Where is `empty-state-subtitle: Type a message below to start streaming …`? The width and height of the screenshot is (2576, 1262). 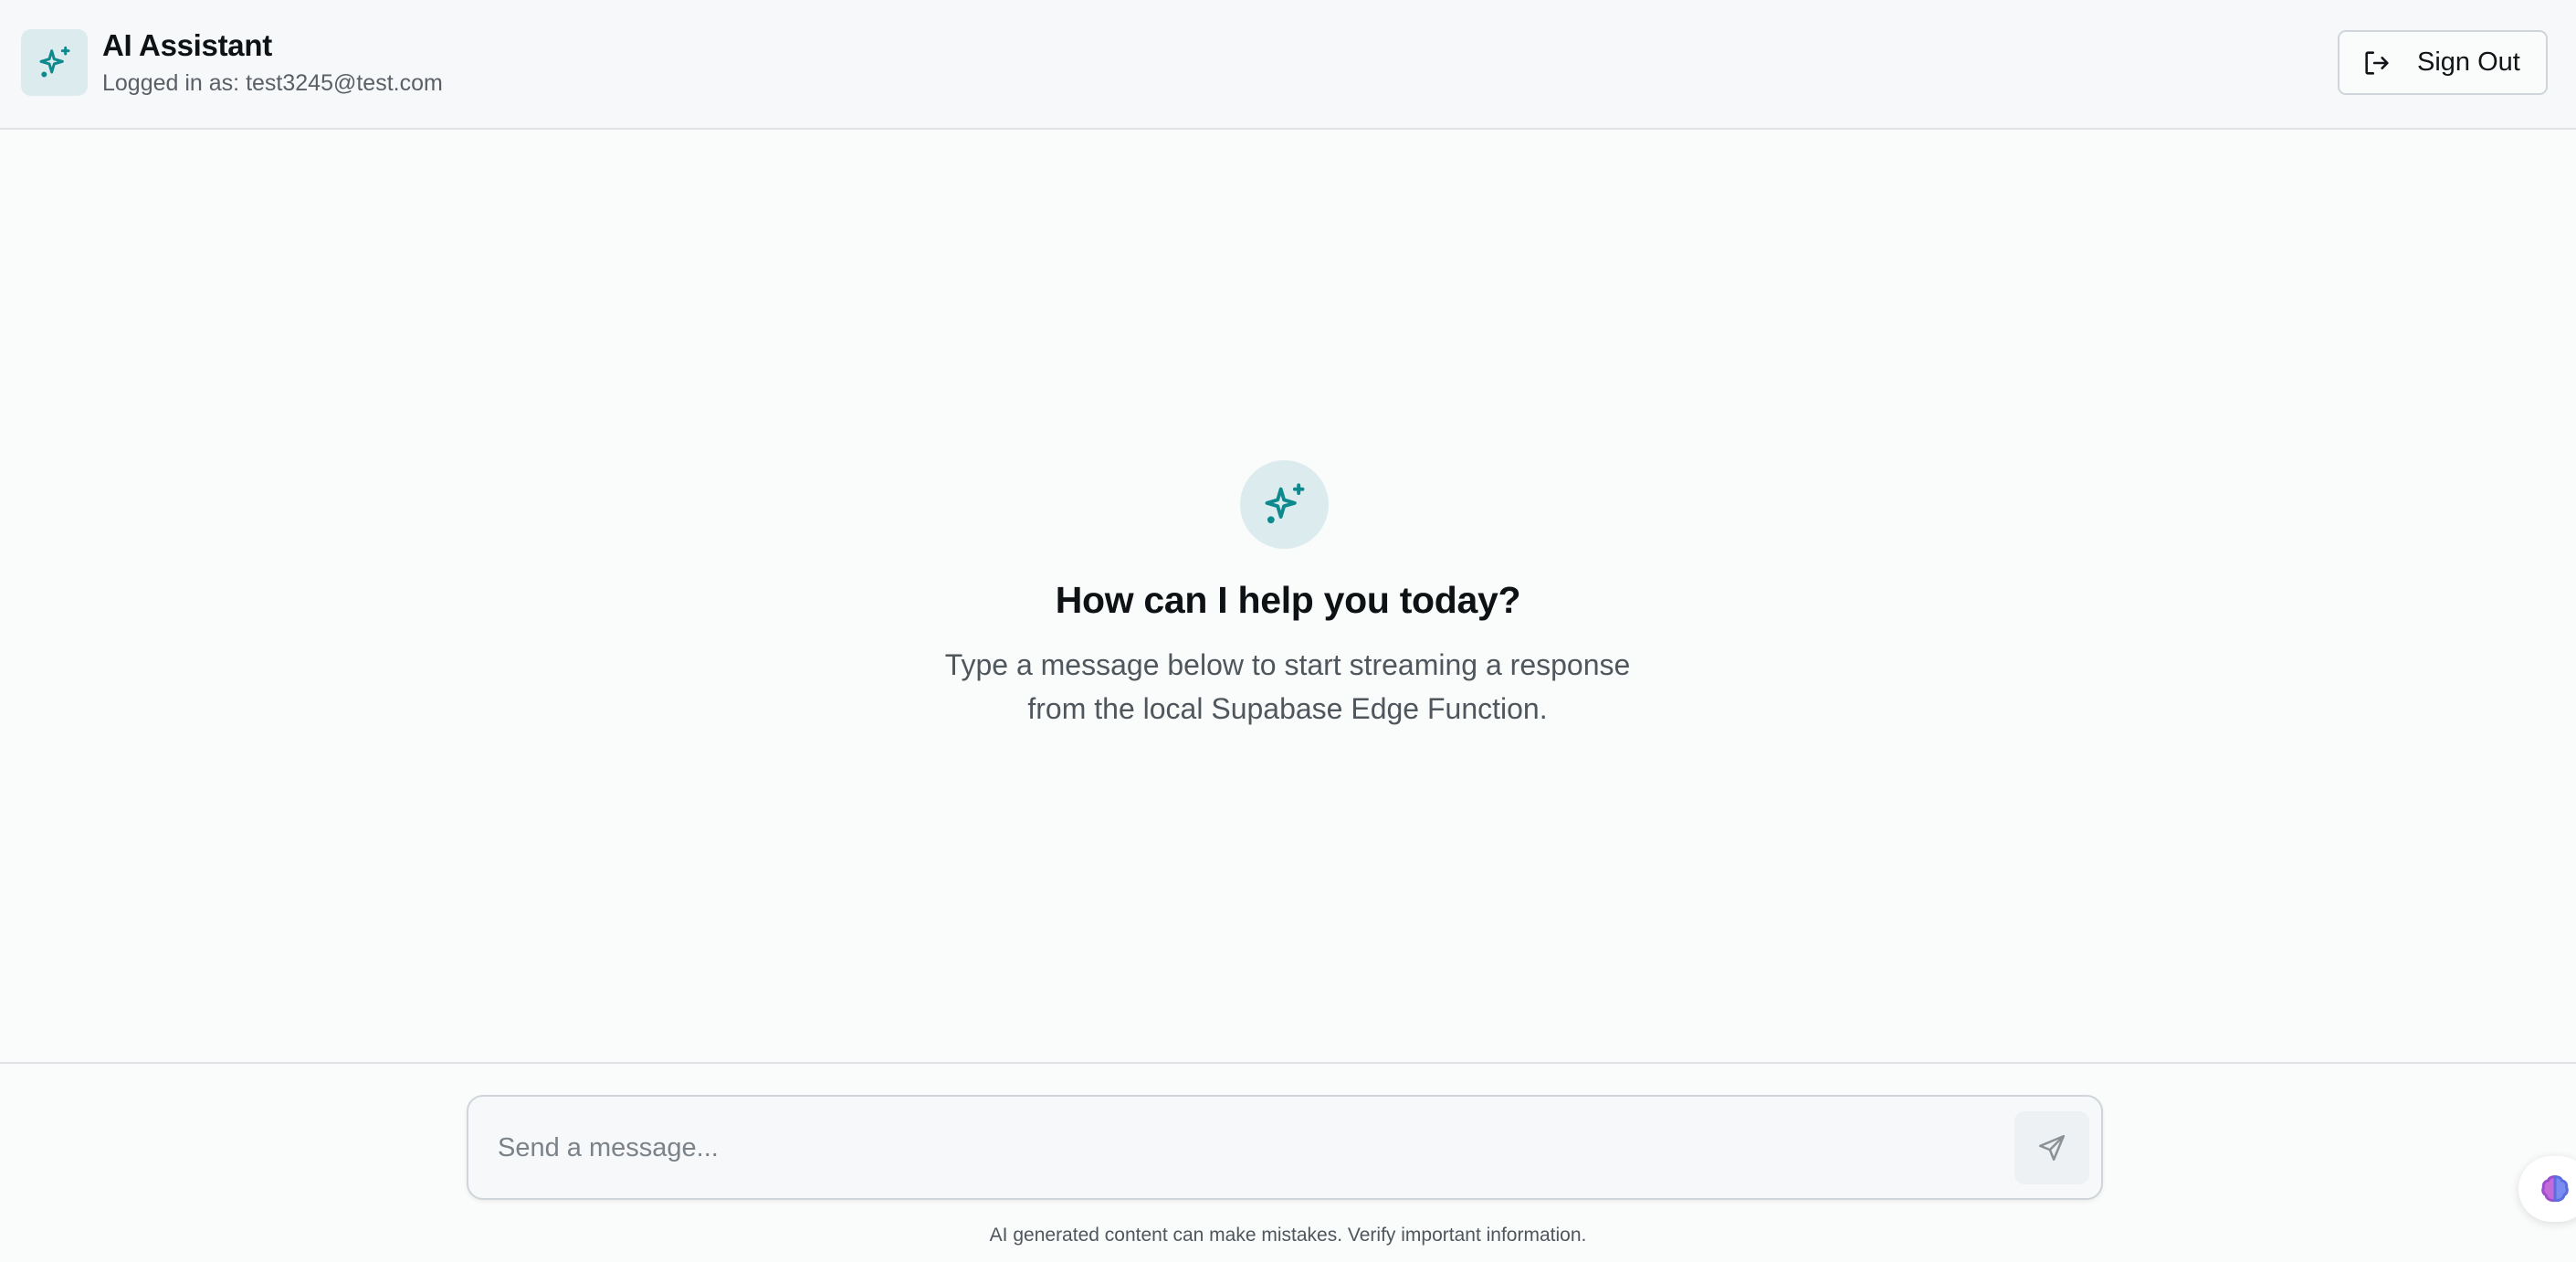 empty-state-subtitle: Type a message below to start streaming … is located at coordinates (1287, 686).